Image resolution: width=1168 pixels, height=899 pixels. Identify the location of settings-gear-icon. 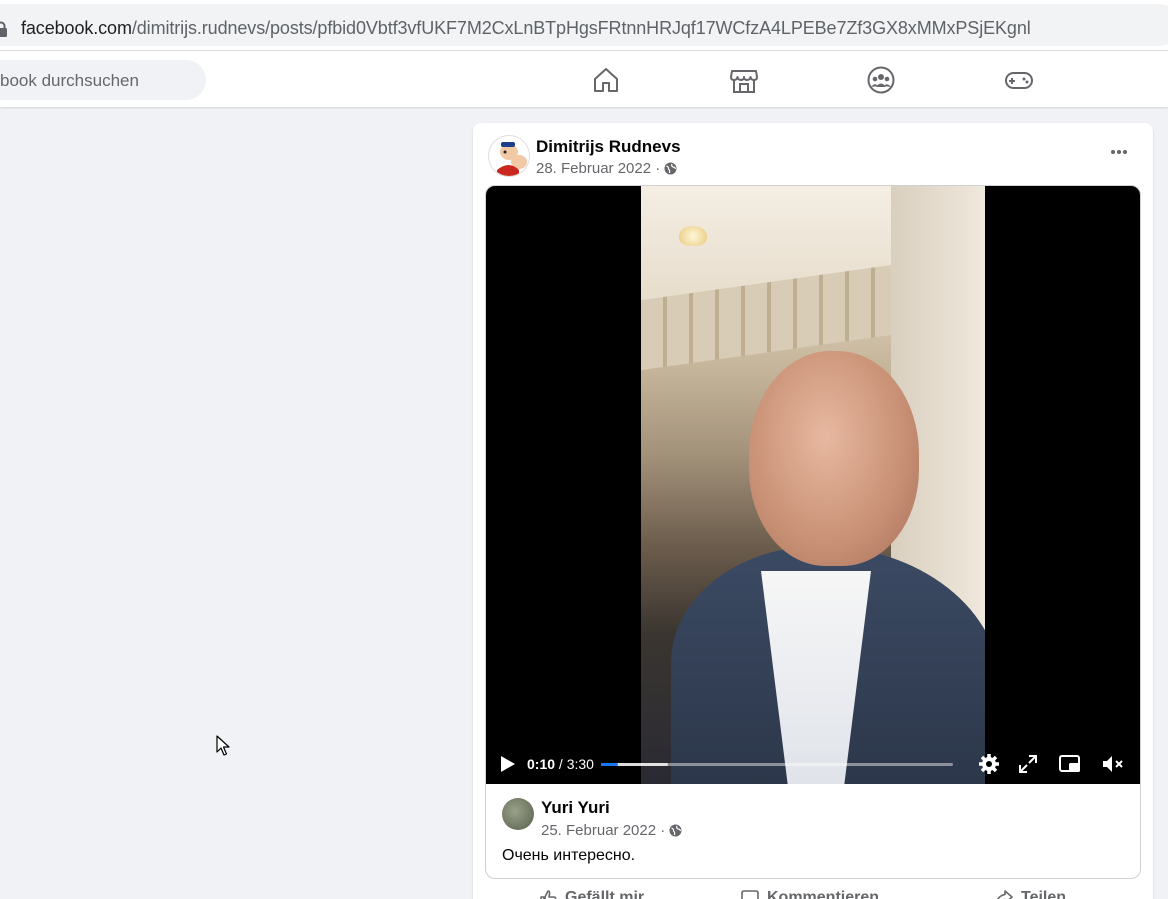
(989, 764).